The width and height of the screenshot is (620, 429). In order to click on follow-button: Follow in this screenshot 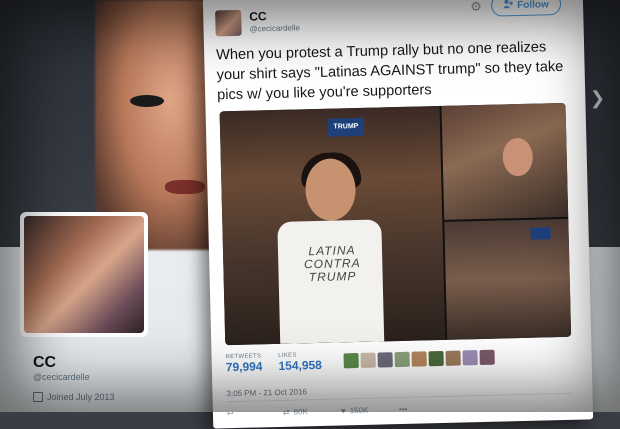, I will do `click(526, 8)`.